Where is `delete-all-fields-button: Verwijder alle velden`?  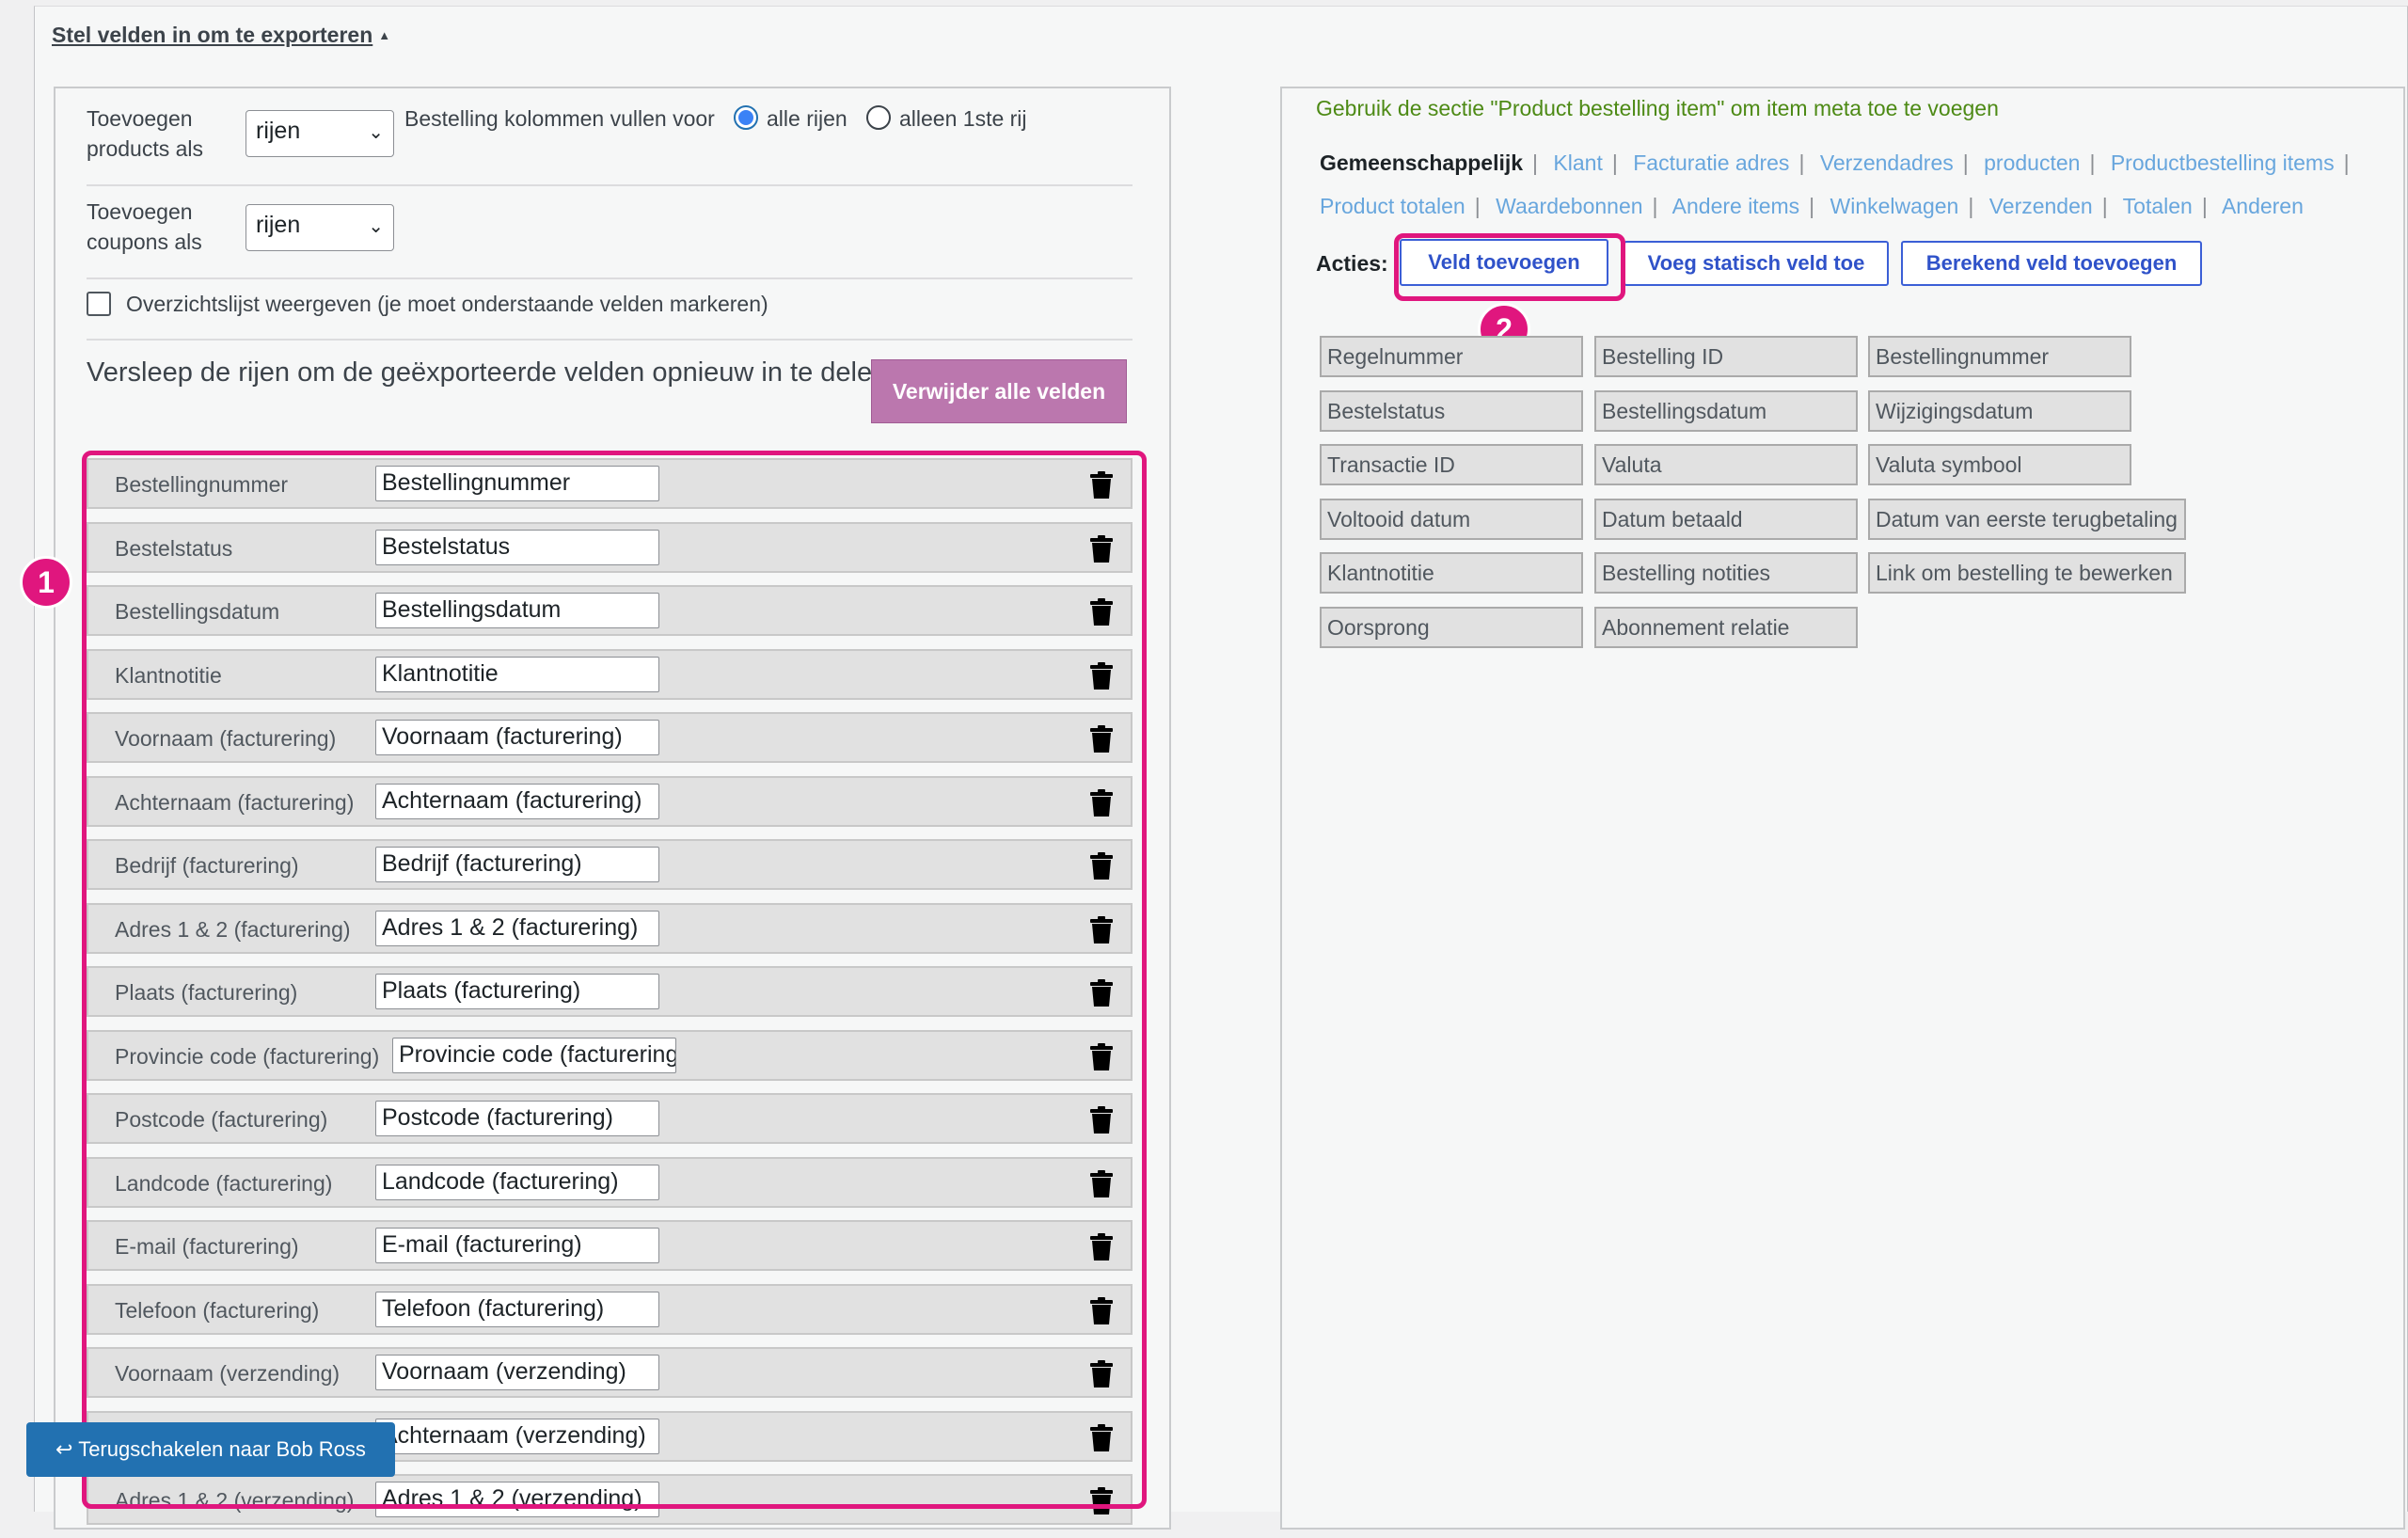 delete-all-fields-button: Verwijder alle velden is located at coordinates (999, 391).